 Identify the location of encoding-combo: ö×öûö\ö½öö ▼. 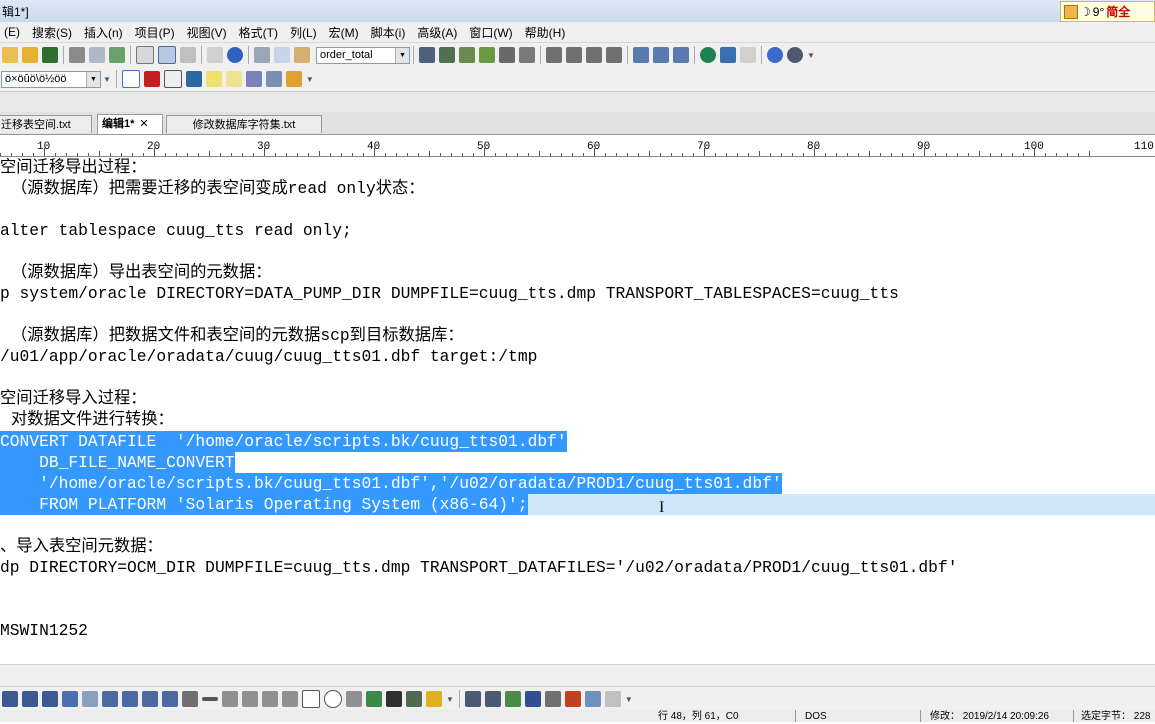
(51, 79).